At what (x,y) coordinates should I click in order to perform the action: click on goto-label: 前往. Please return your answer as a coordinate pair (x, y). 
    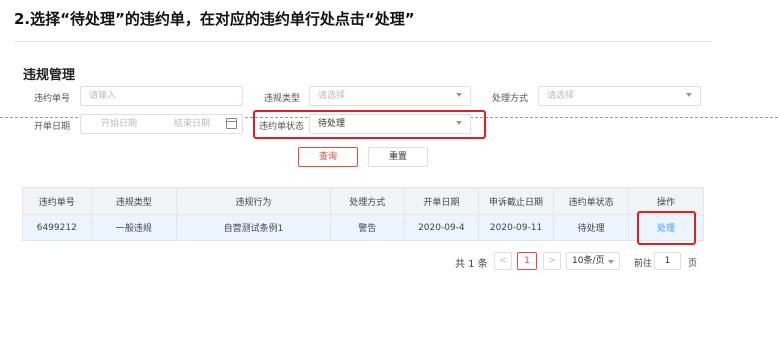
    Looking at the image, I should click on (643, 264).